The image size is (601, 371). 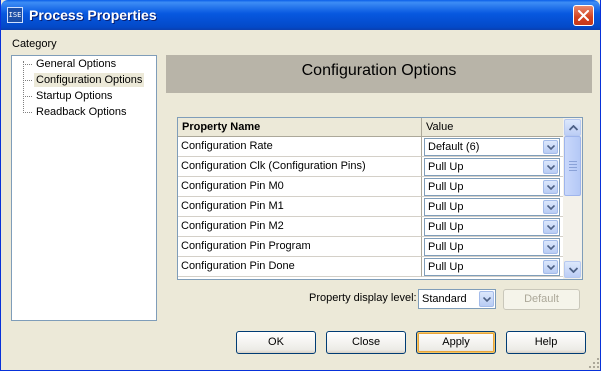 I want to click on property-name-cell: Configuration Pin M1, so click(x=300, y=207).